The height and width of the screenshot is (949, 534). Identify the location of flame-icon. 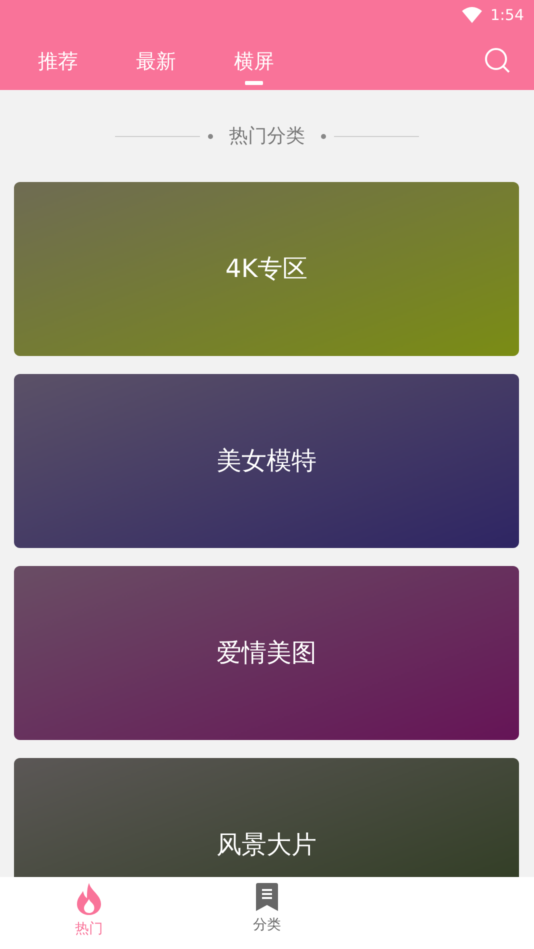
(89, 899).